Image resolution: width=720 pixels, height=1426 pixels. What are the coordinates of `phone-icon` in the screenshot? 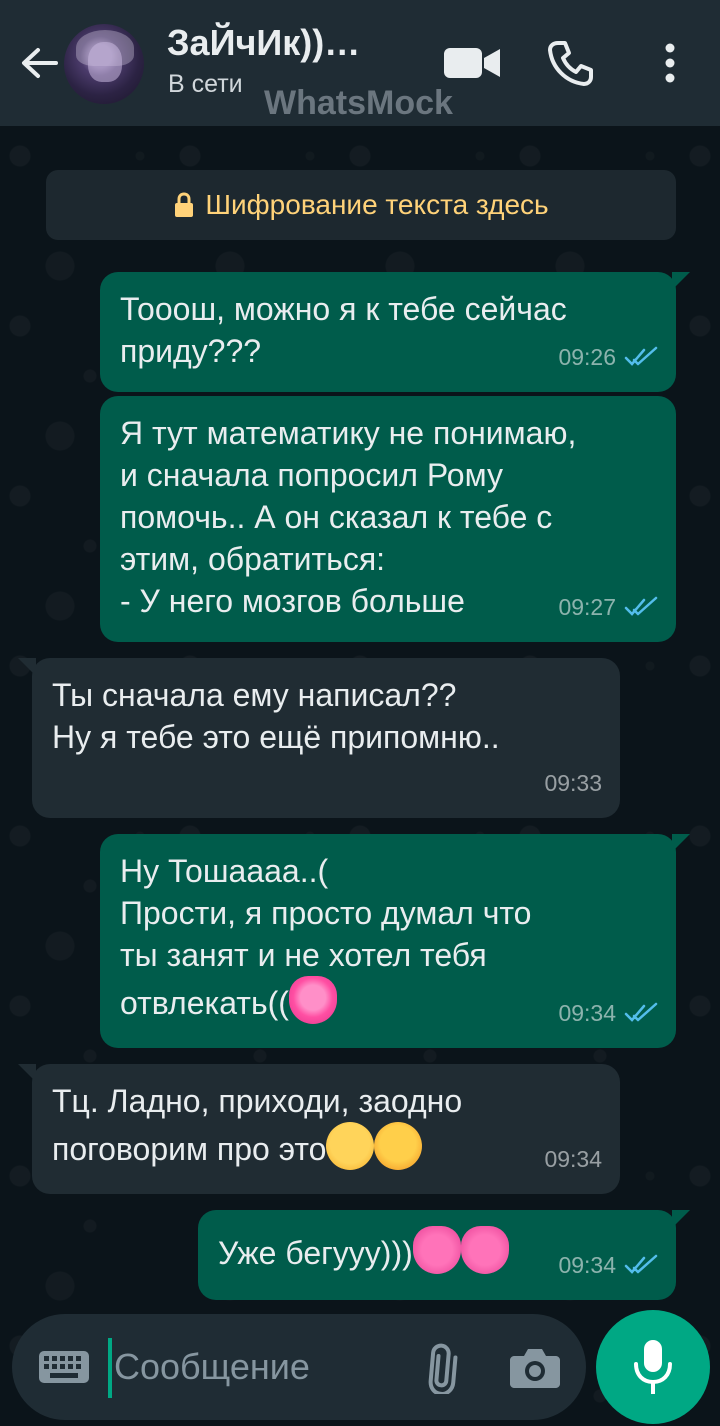 It's located at (571, 63).